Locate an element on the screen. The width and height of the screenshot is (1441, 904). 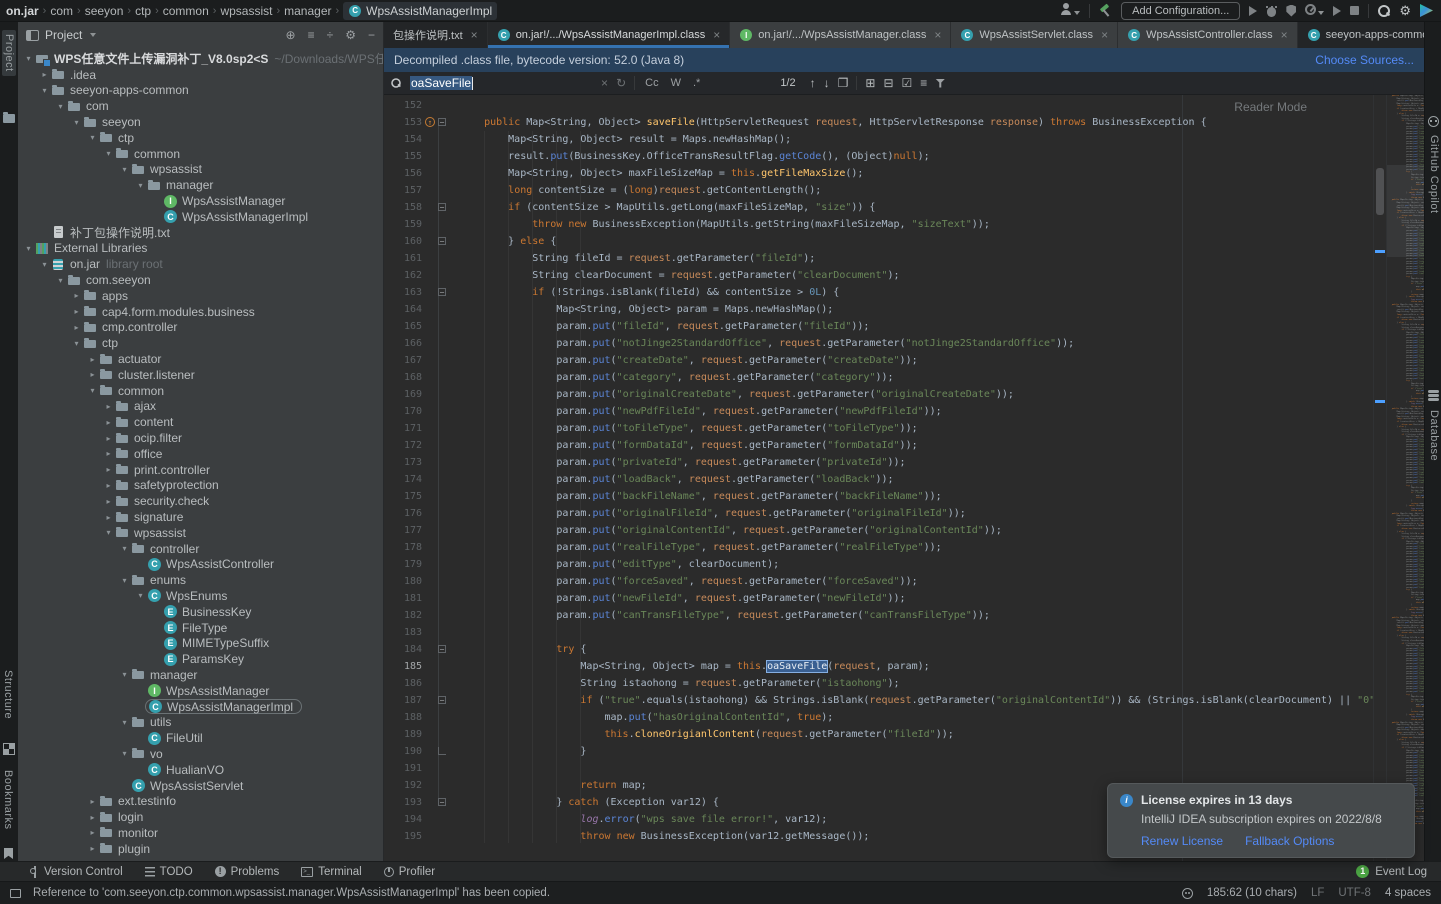
tree-item: ▾ common is located at coordinates (200, 391).